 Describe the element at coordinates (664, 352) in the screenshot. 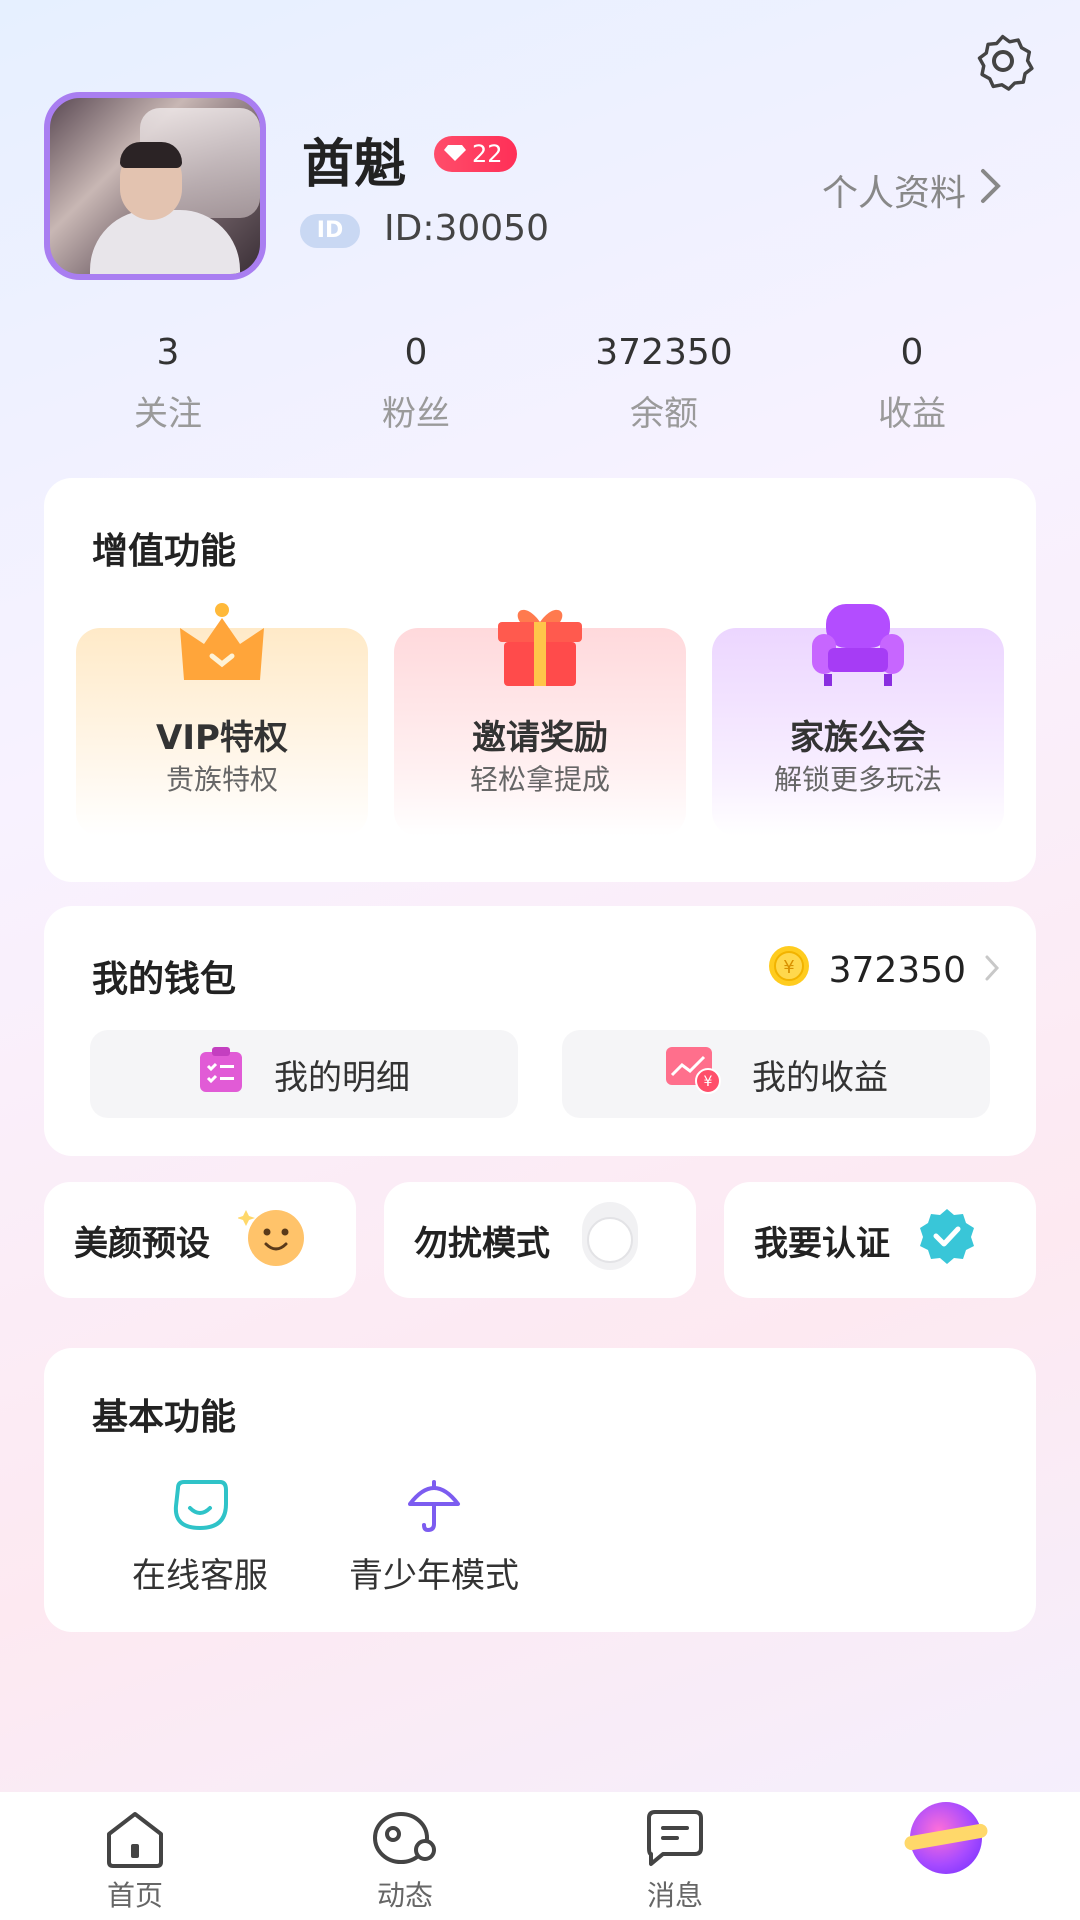

I see `stat-value: 372350` at that location.